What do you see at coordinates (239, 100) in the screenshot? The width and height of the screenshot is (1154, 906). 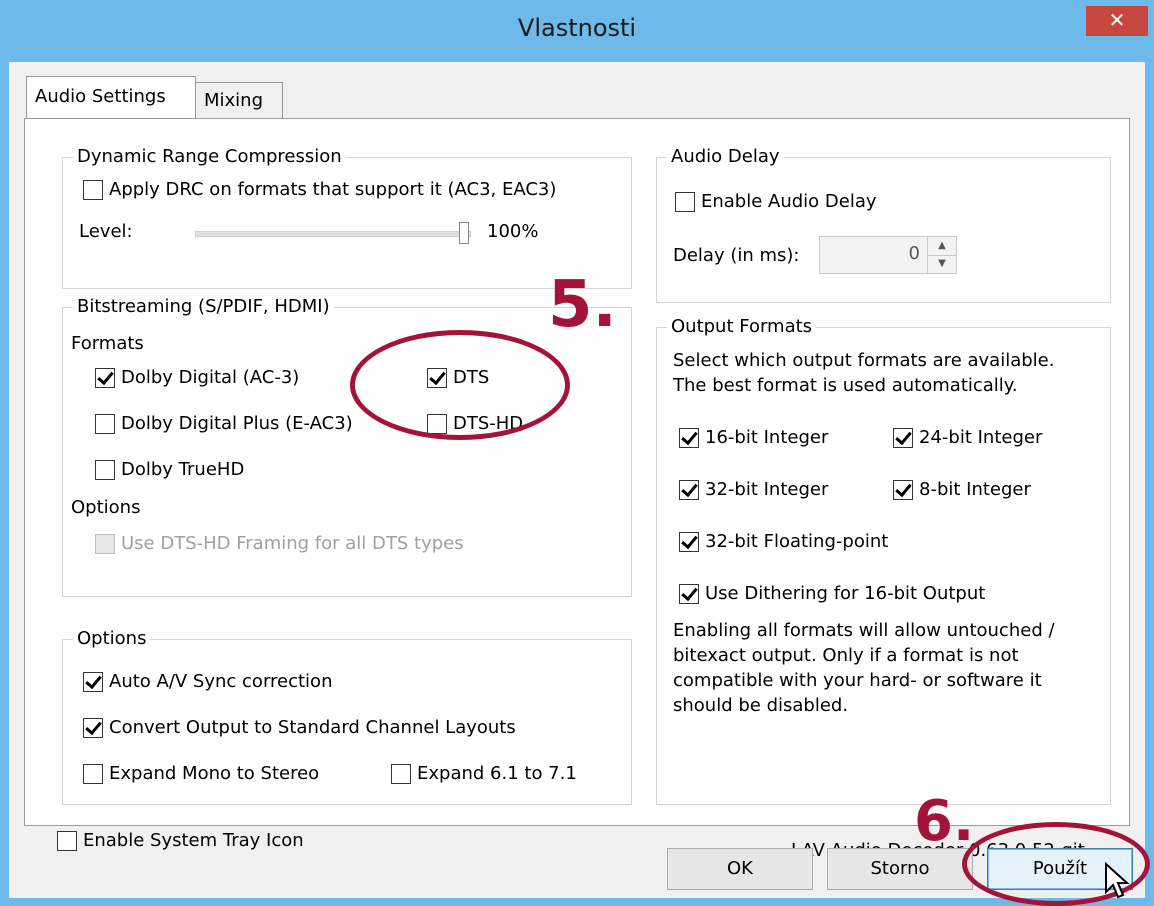 I see `tab-mixing: Mixing` at bounding box center [239, 100].